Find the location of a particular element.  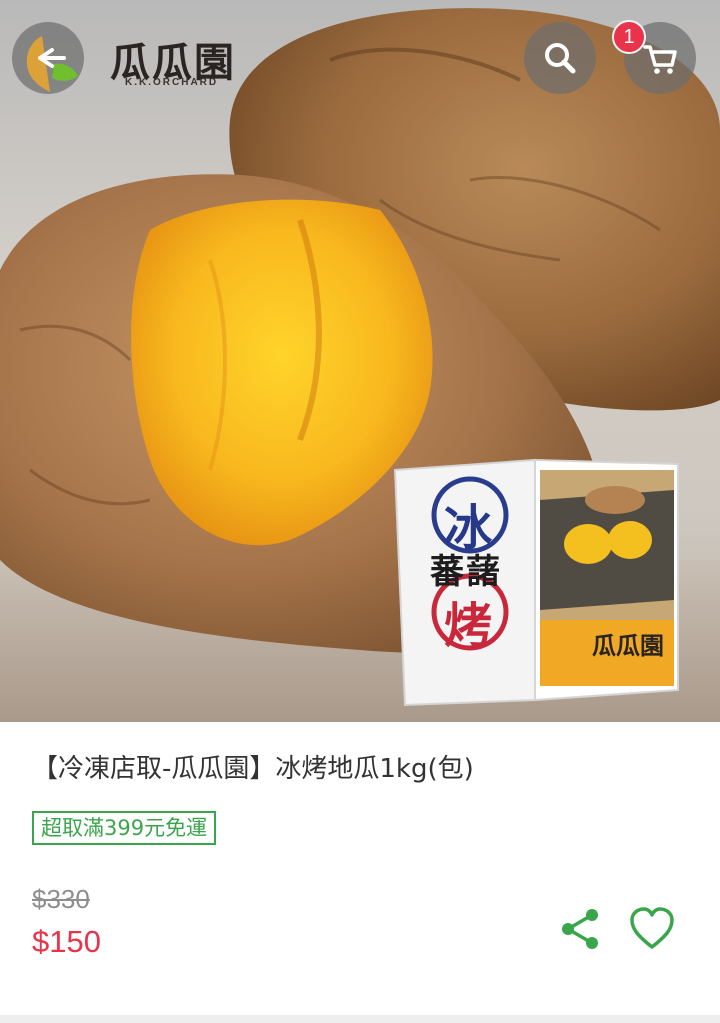

box-brand: 瓜瓜園 is located at coordinates (628, 645).